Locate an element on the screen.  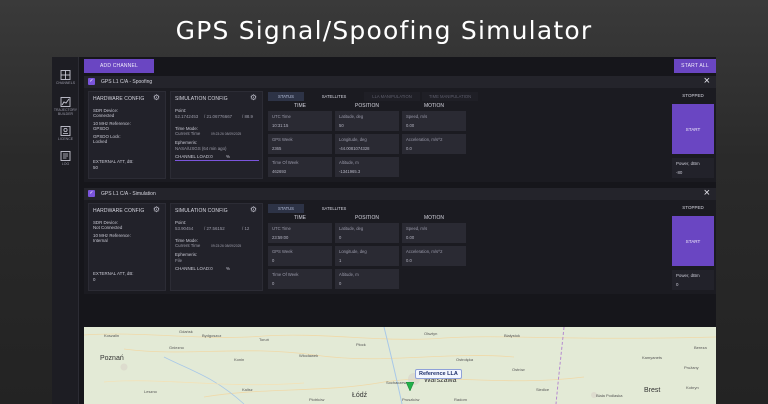
altitude-cell: Altitude, m 0 is located at coordinates (367, 279).